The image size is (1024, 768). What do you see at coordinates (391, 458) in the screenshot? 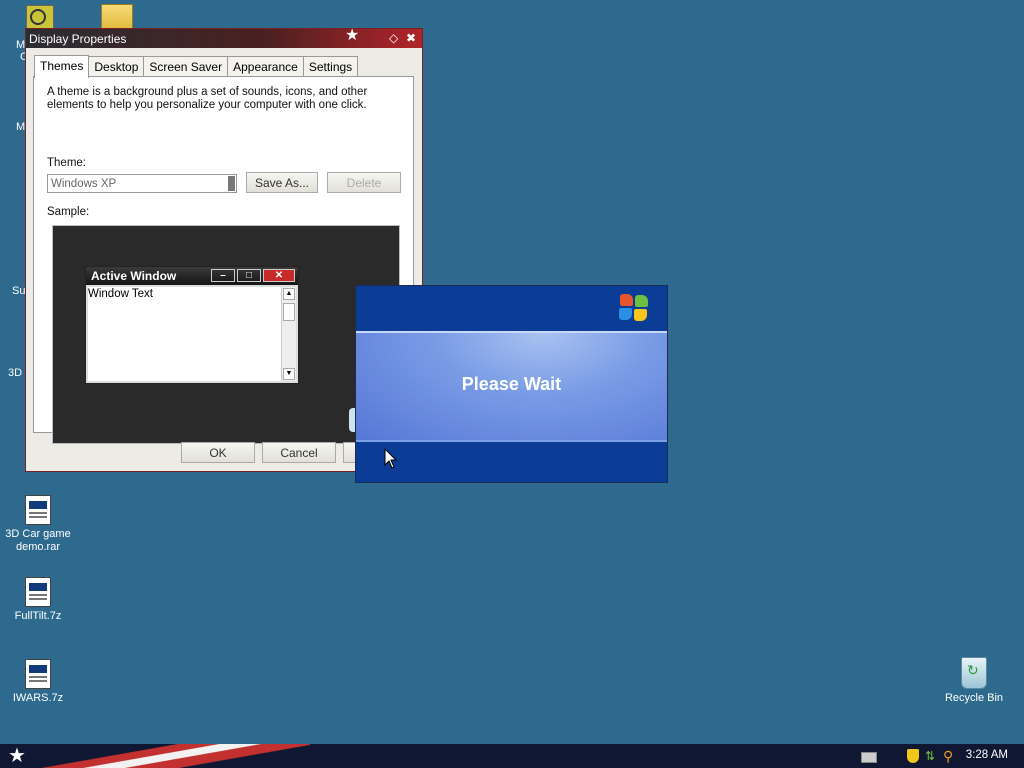
I see `mouse-cursor-icon` at bounding box center [391, 458].